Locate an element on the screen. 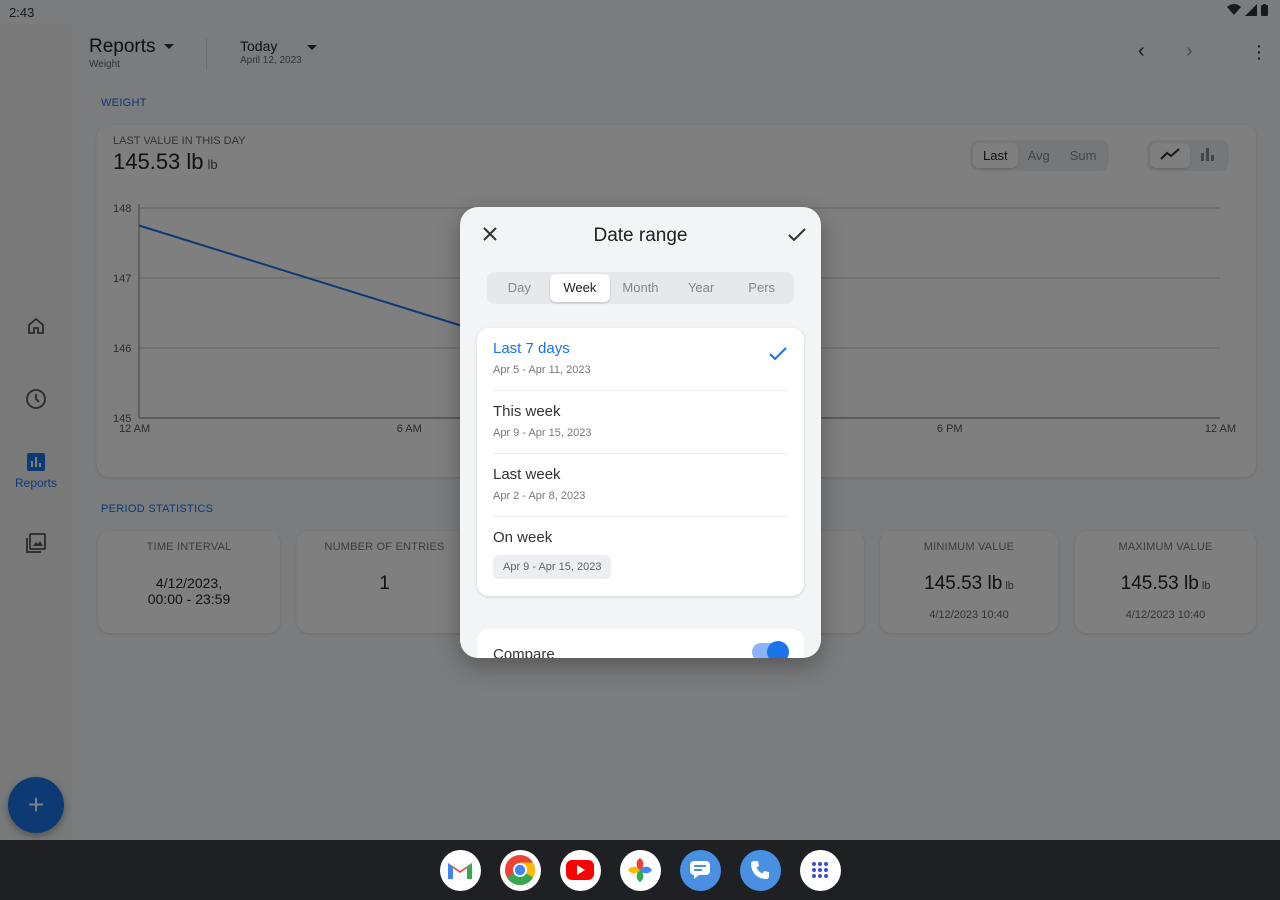  taskbar is located at coordinates (640, 870).